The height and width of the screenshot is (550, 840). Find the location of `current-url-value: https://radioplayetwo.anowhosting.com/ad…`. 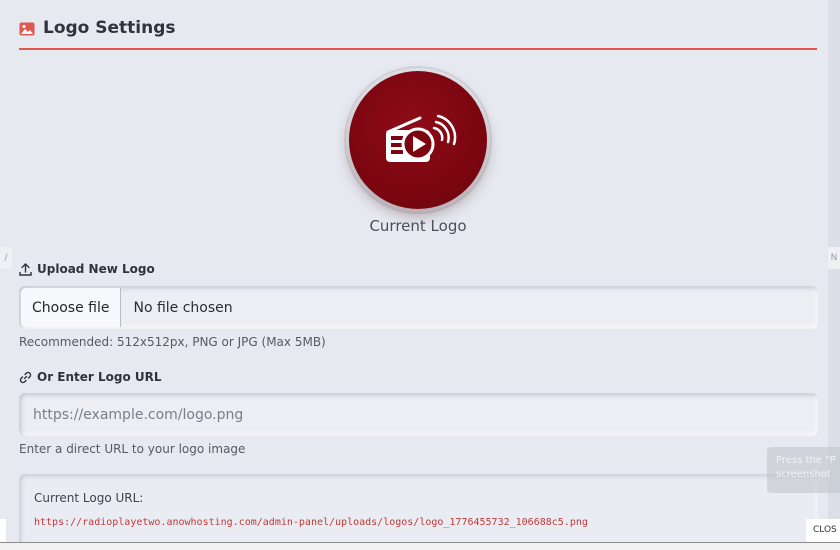

current-url-value: https://radioplayetwo.anowhosting.com/ad… is located at coordinates (311, 522).